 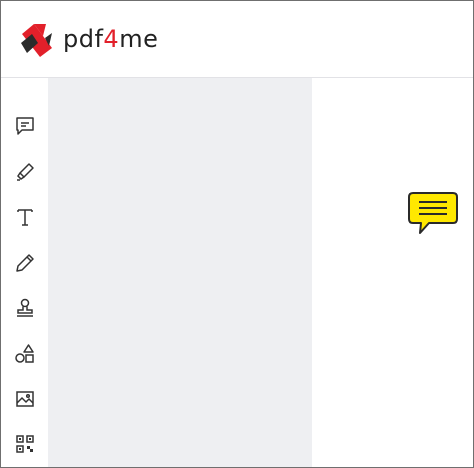 I want to click on stamp-tool-button, so click(x=25, y=308).